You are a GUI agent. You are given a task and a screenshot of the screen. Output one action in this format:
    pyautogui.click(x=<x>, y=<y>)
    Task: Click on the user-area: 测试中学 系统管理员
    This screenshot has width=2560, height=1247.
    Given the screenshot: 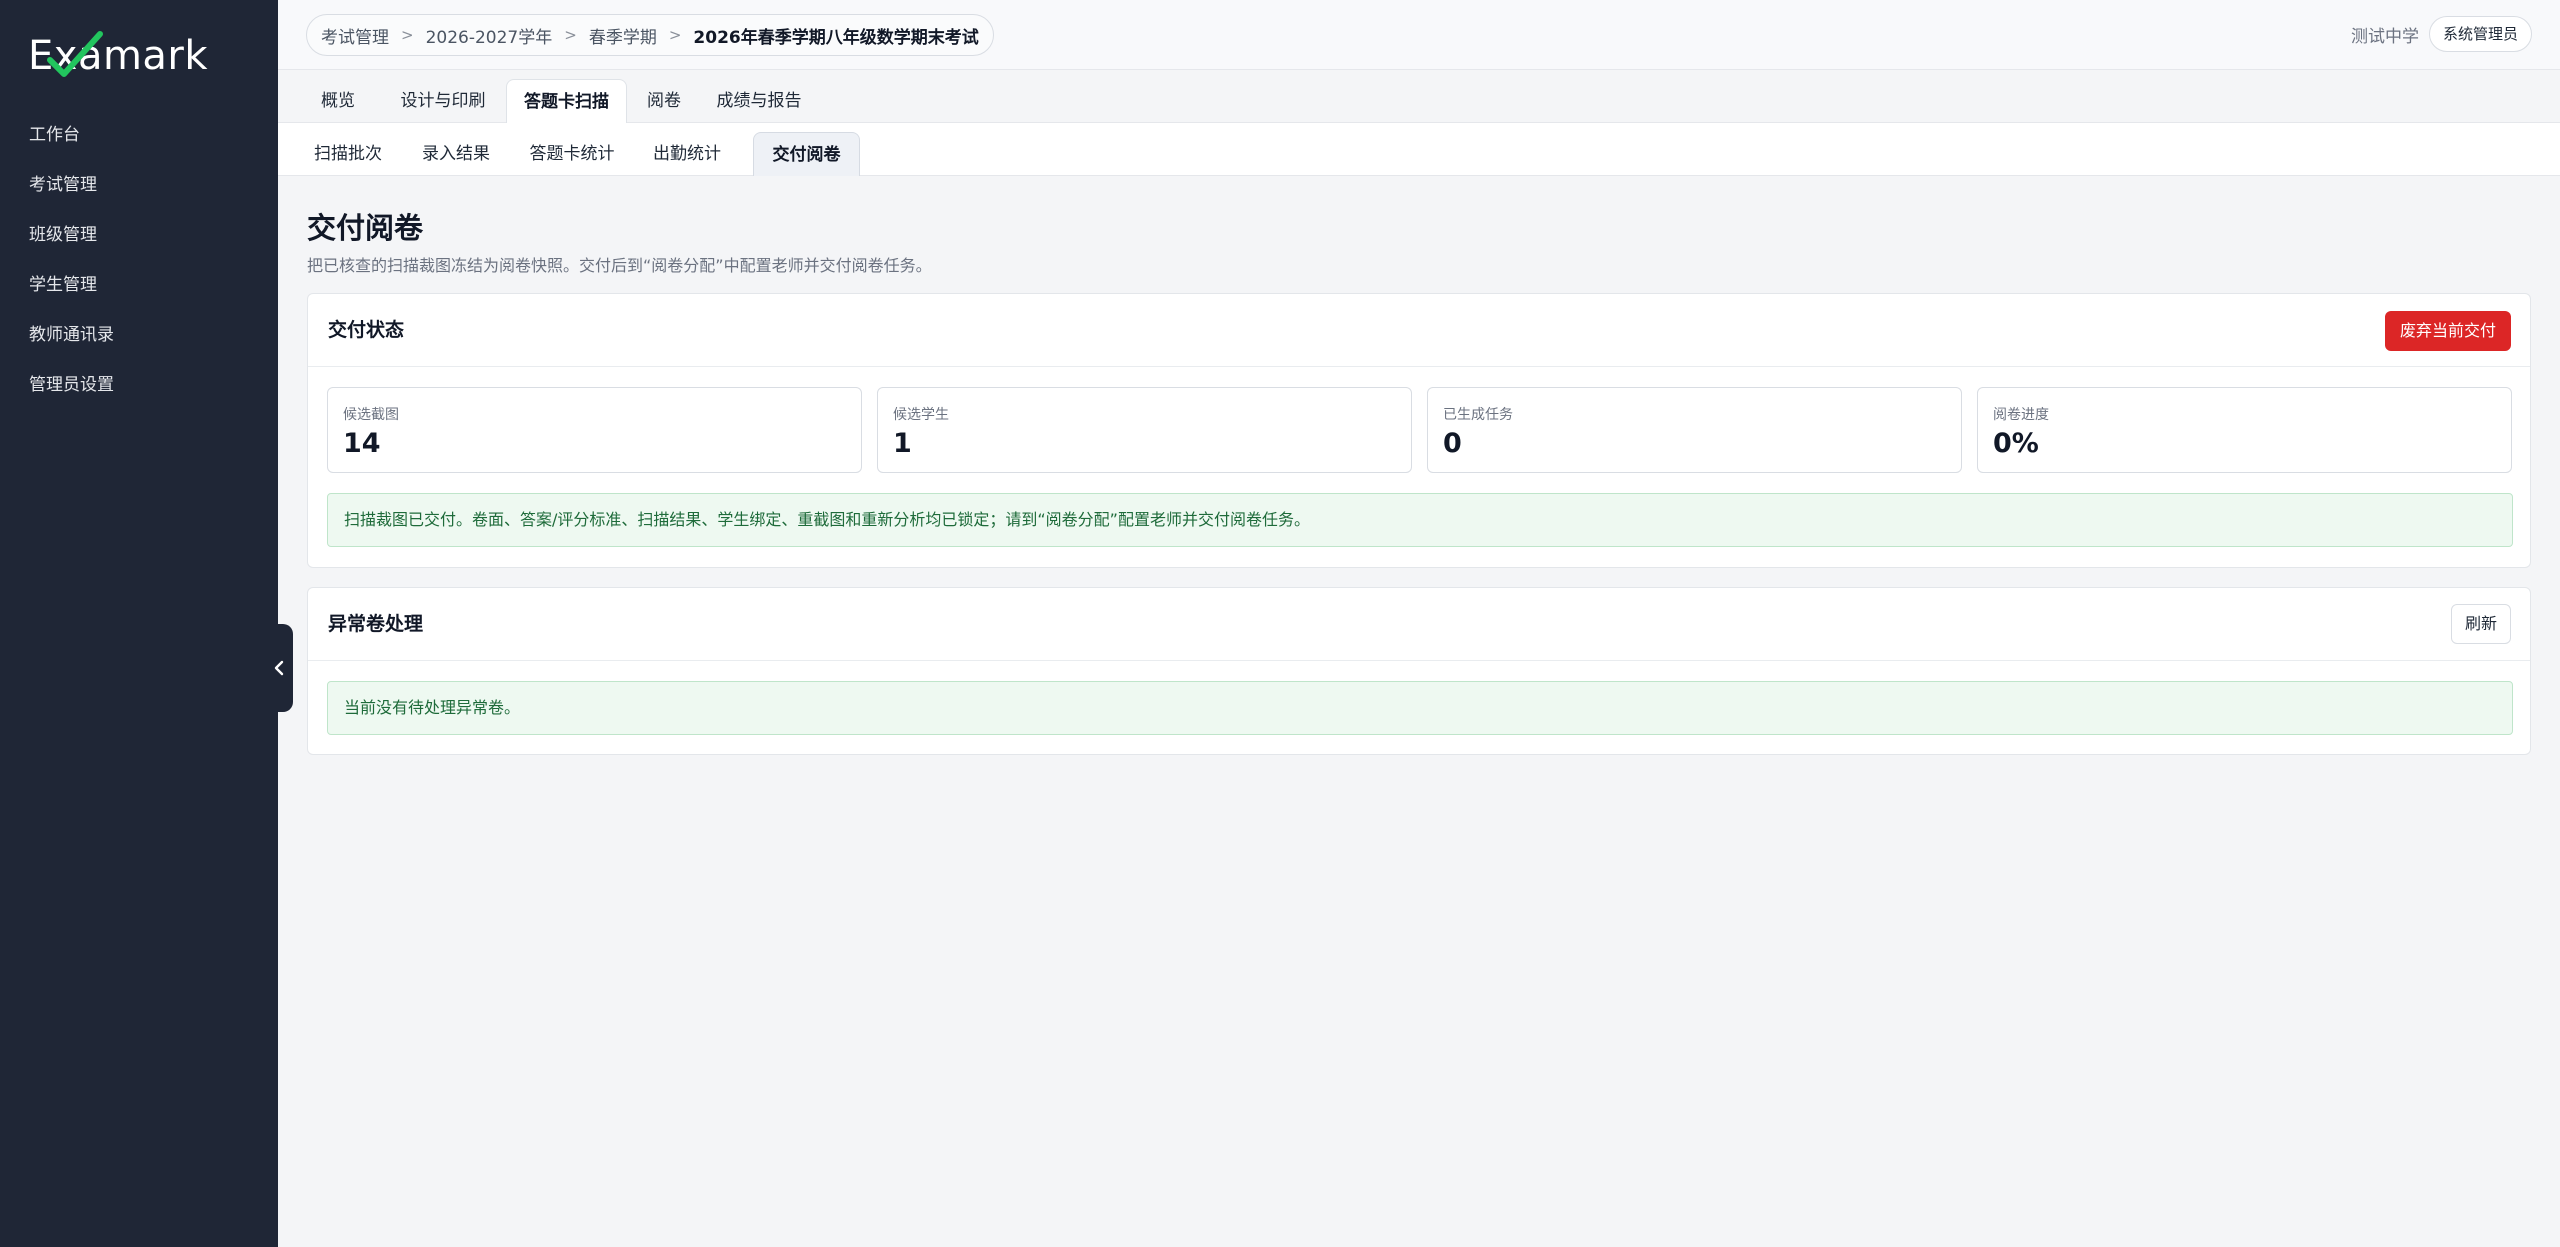 What is the action you would take?
    pyautogui.click(x=2441, y=34)
    